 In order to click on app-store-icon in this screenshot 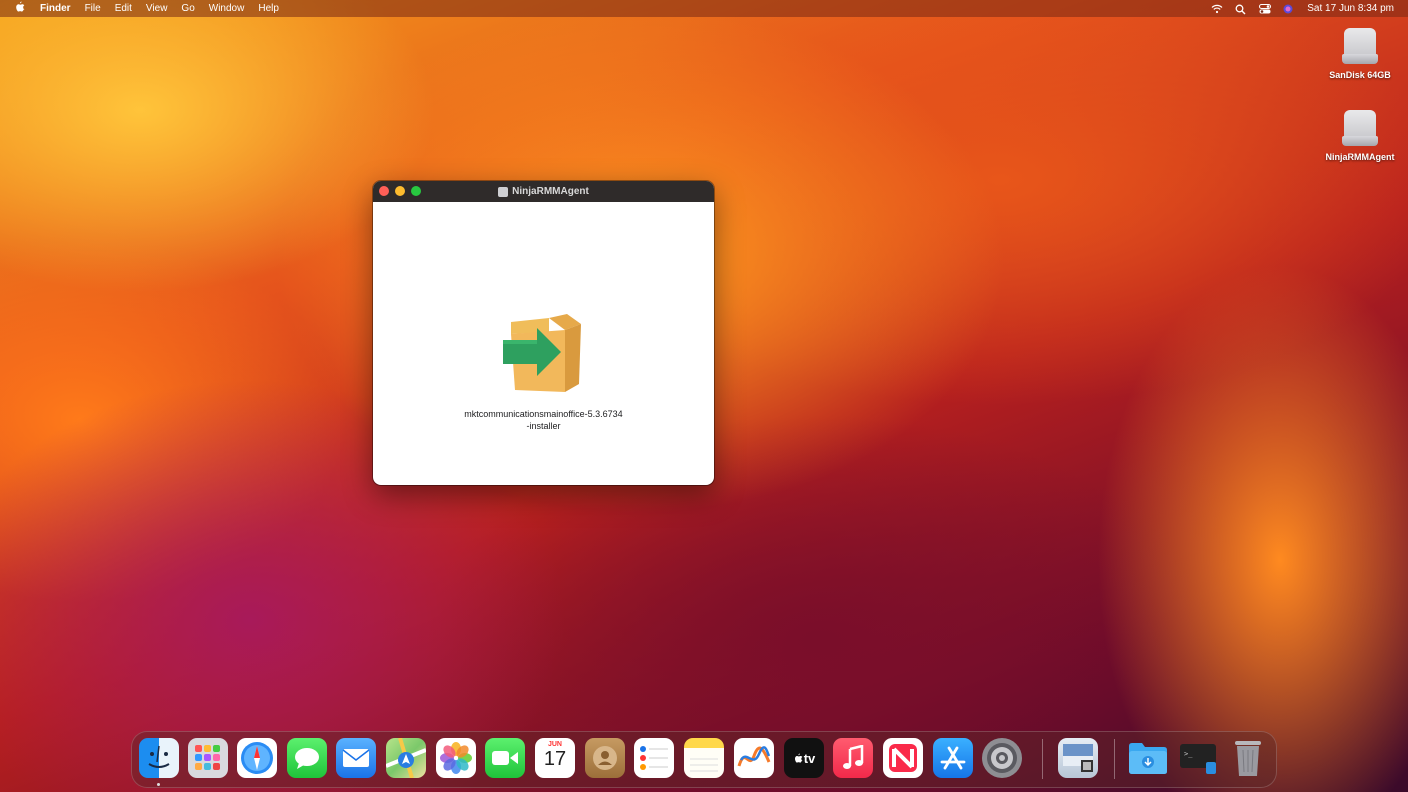, I will do `click(953, 758)`.